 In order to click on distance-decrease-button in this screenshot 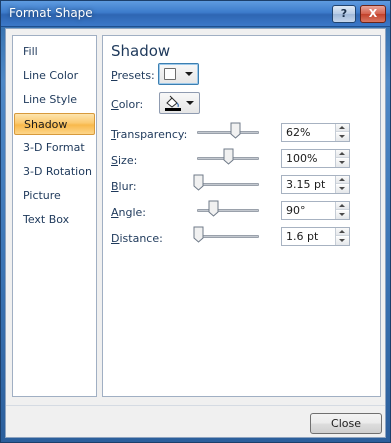, I will do `click(342, 241)`.